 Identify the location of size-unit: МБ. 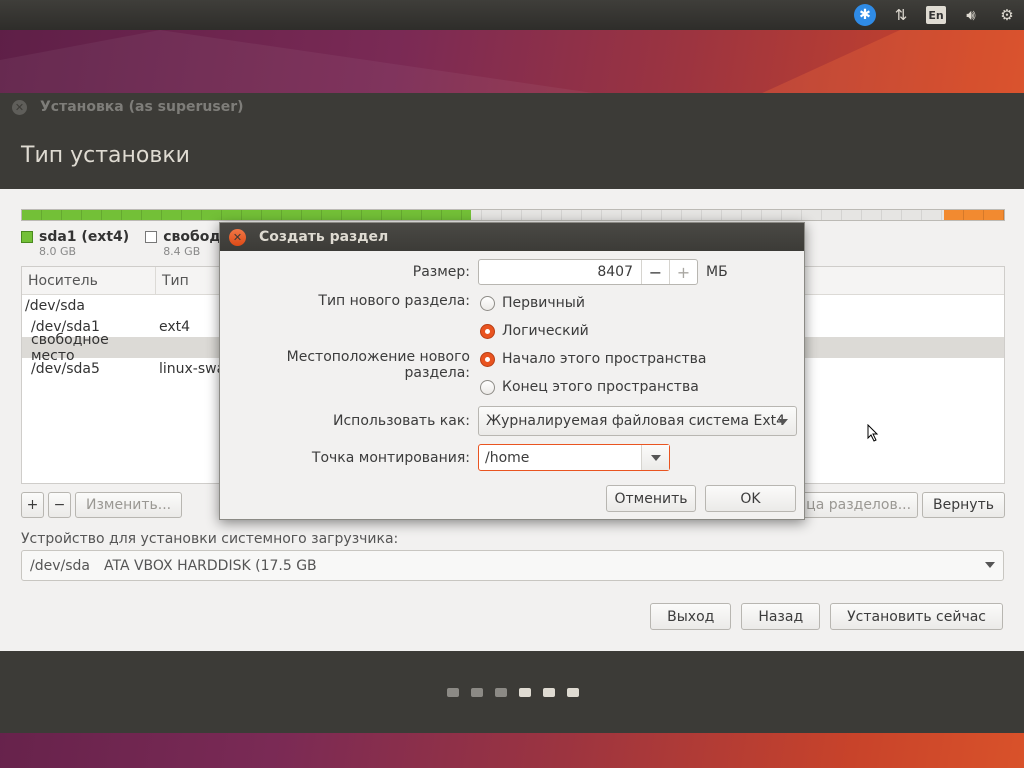
(717, 272).